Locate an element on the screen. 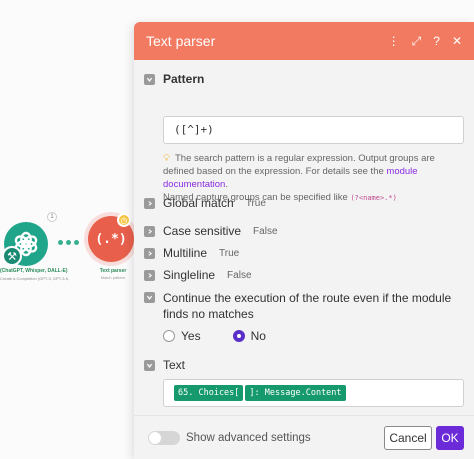 The height and width of the screenshot is (459, 474). lightbulb-icon: 💡︎ is located at coordinates (166, 158).